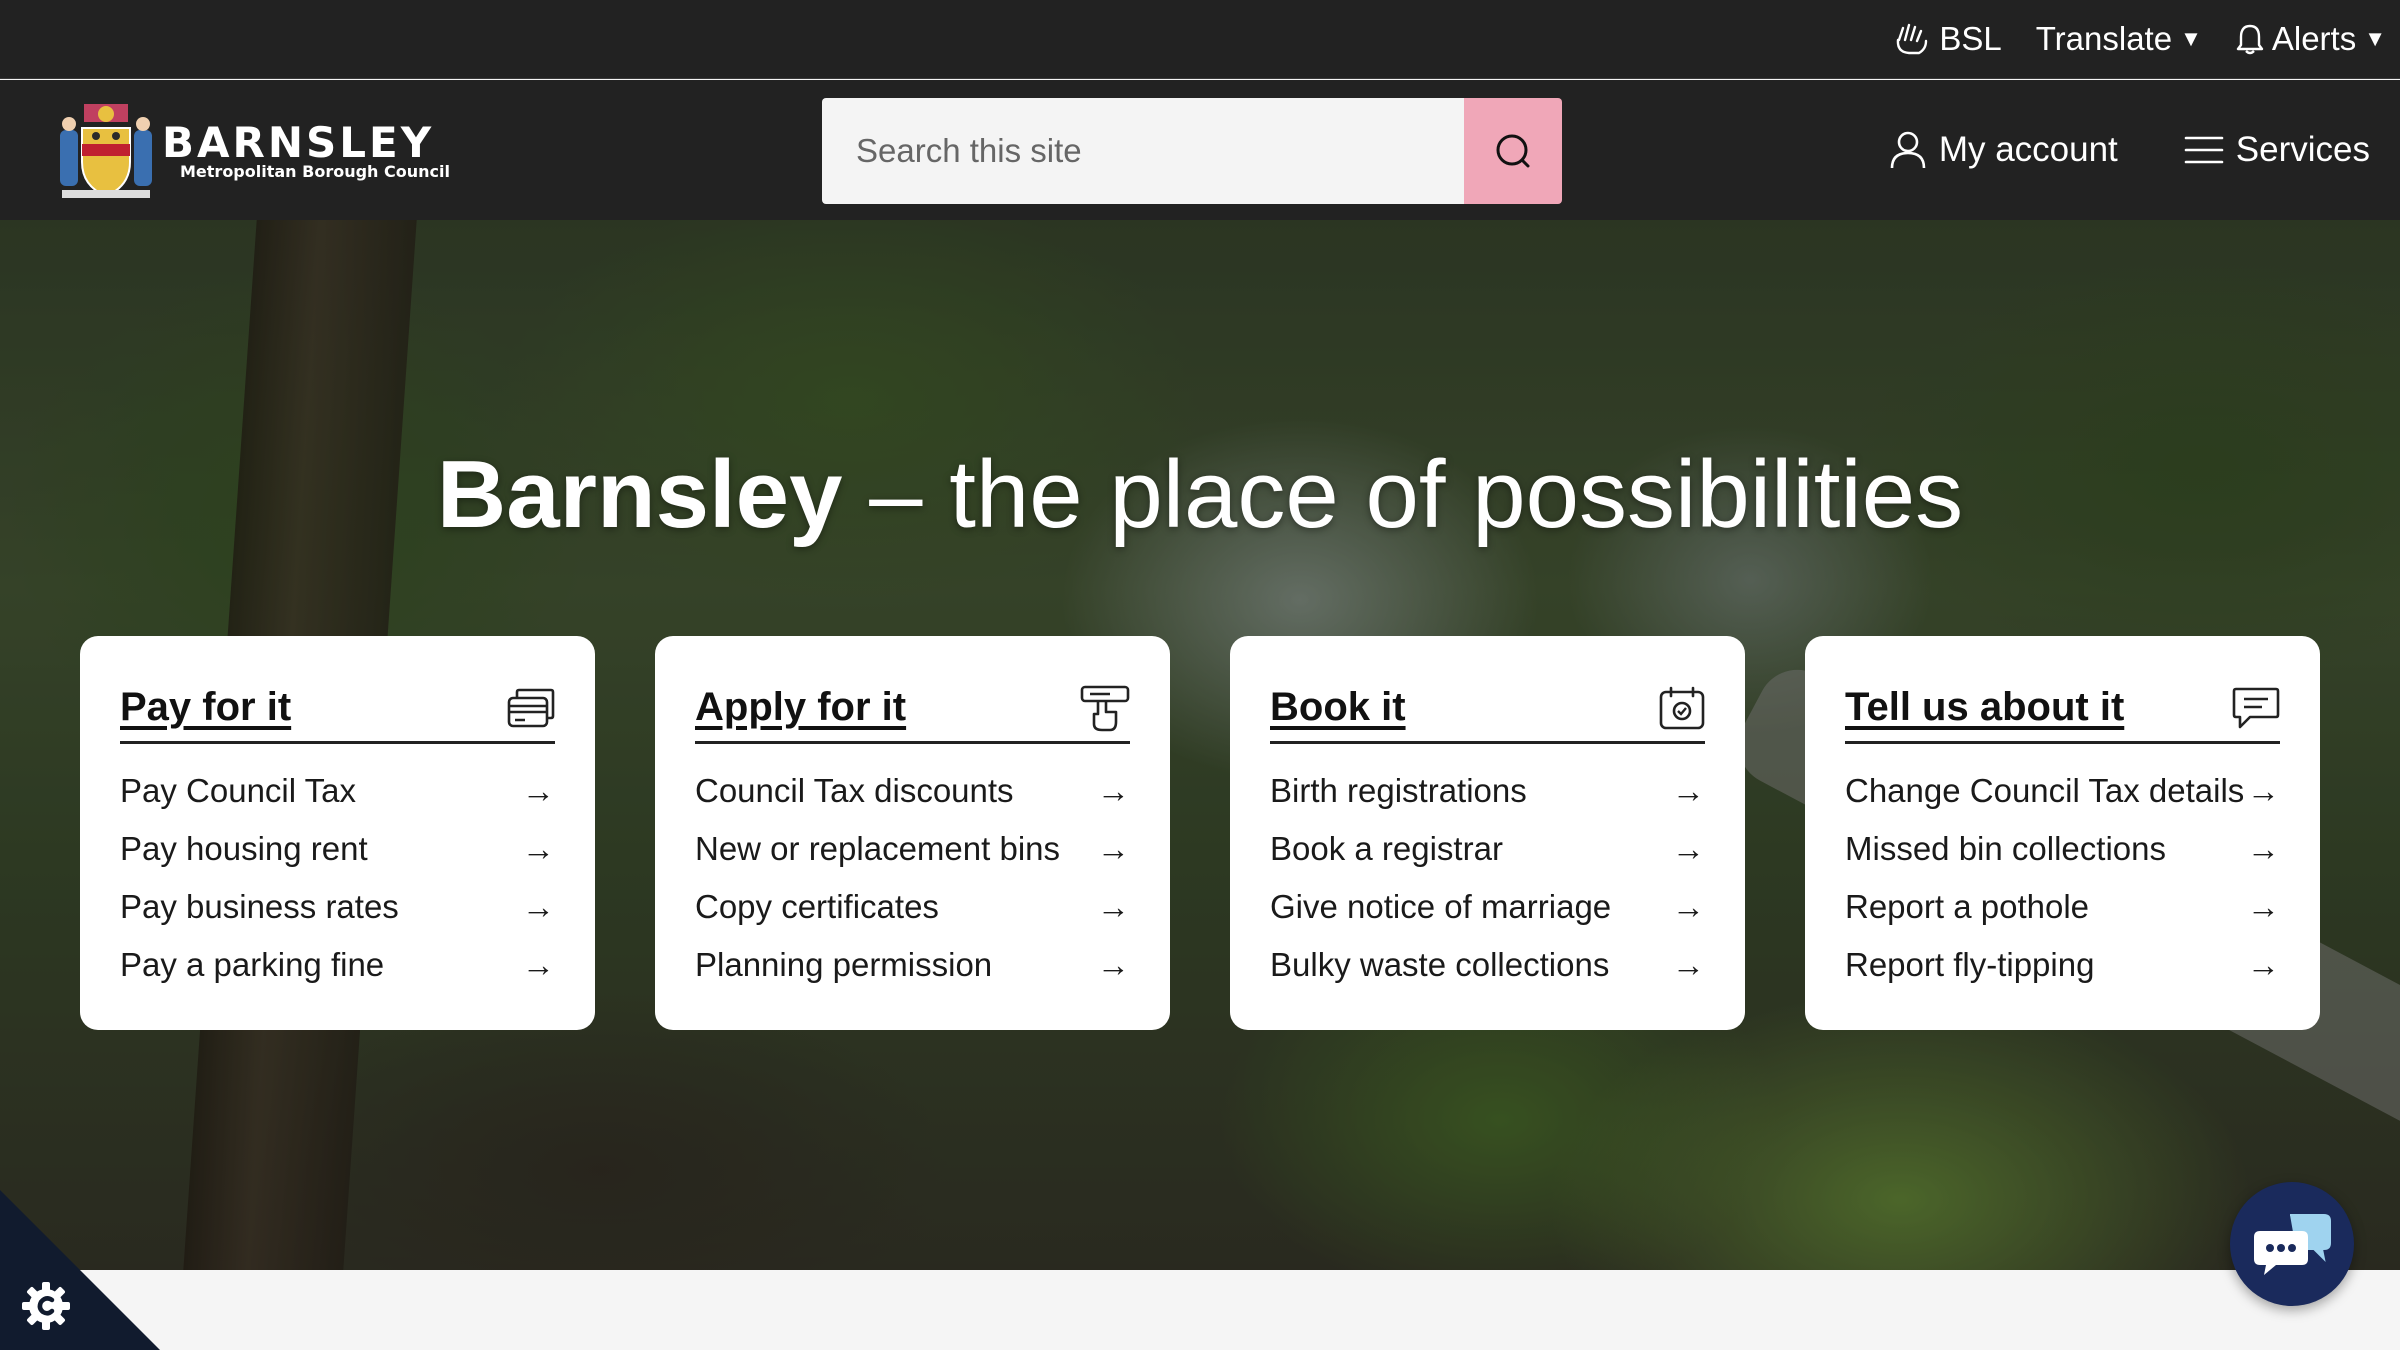 The width and height of the screenshot is (2400, 1350). I want to click on bsl-label: BSL, so click(1970, 38).